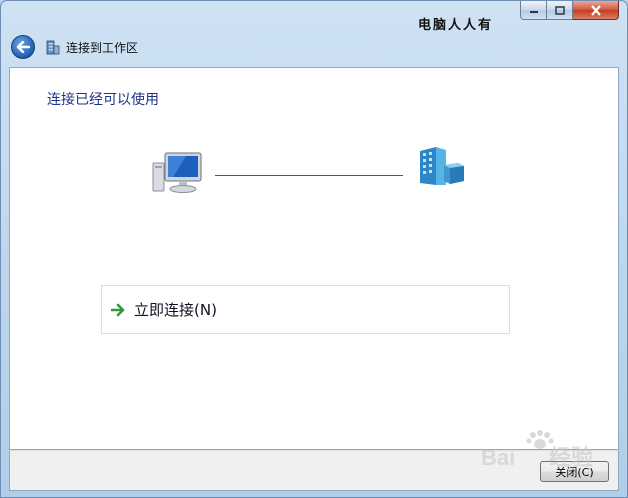 Image resolution: width=628 pixels, height=498 pixels. I want to click on baidu-watermark-logo: Bai 经验, so click(537, 450).